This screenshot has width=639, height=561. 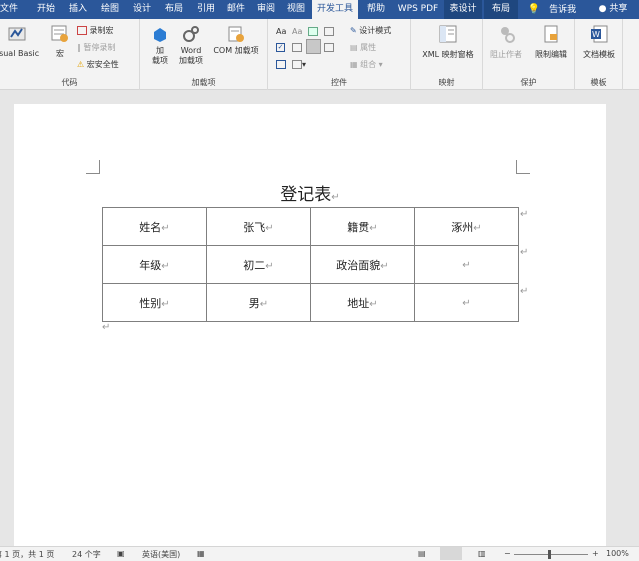 I want to click on row-end-mark: ↵, so click(x=524, y=214).